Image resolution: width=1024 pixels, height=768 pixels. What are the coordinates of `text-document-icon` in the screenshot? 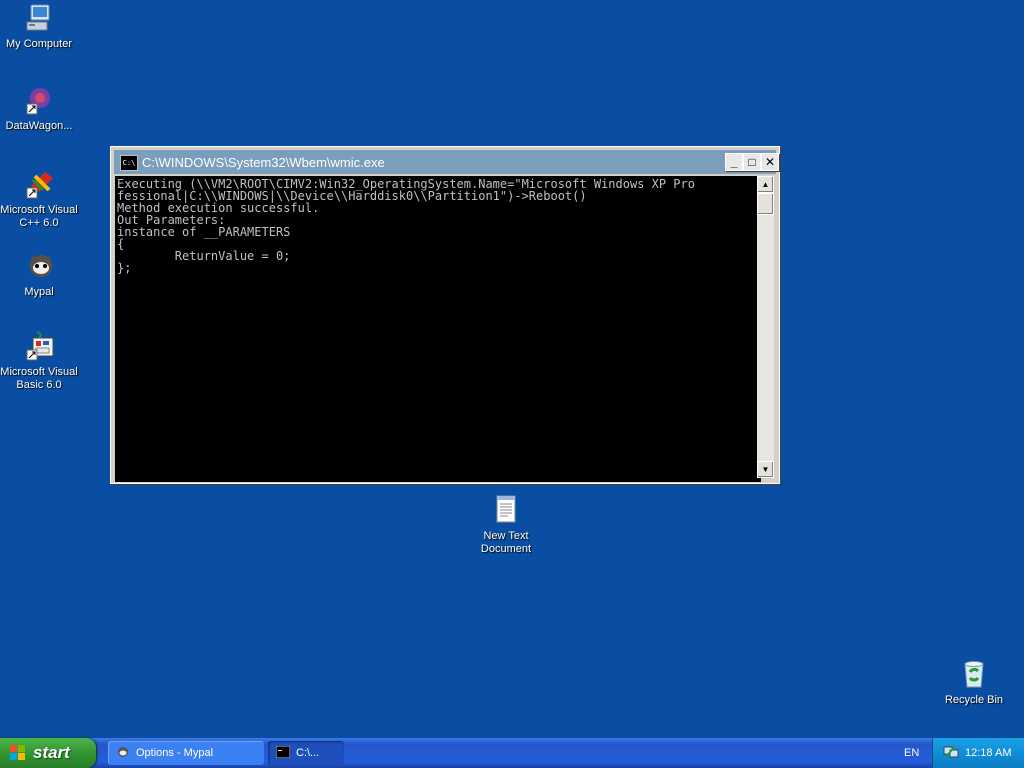 It's located at (506, 510).